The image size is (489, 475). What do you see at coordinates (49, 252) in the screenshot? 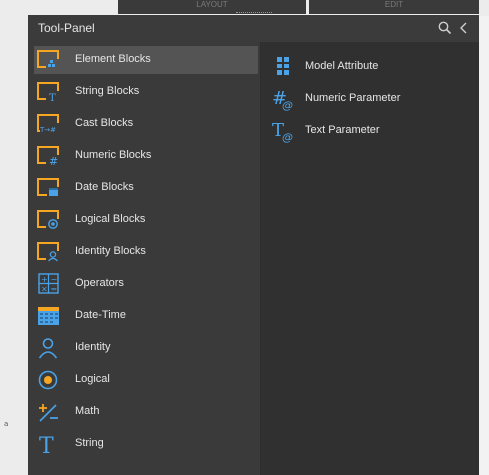
I see `identity-blocks-icon` at bounding box center [49, 252].